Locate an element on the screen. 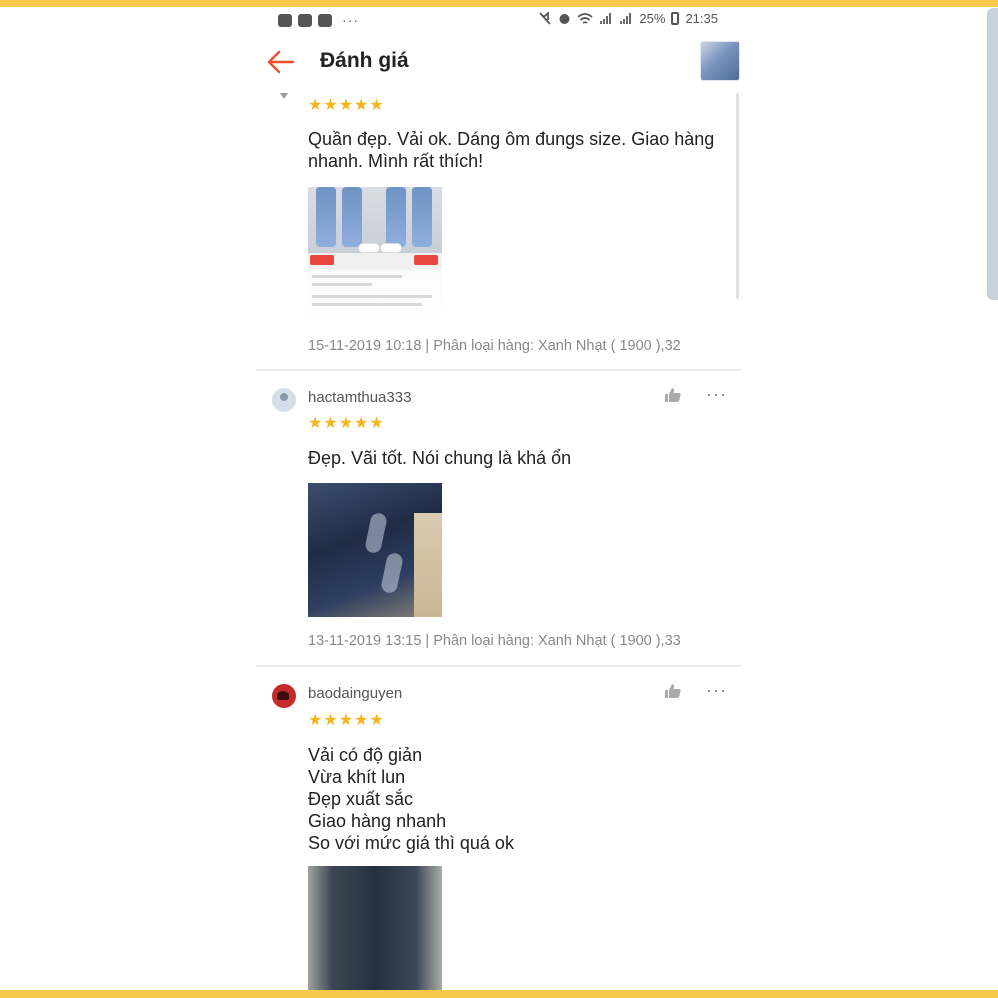 The image size is (998, 998). signal-2-icon is located at coordinates (626, 18).